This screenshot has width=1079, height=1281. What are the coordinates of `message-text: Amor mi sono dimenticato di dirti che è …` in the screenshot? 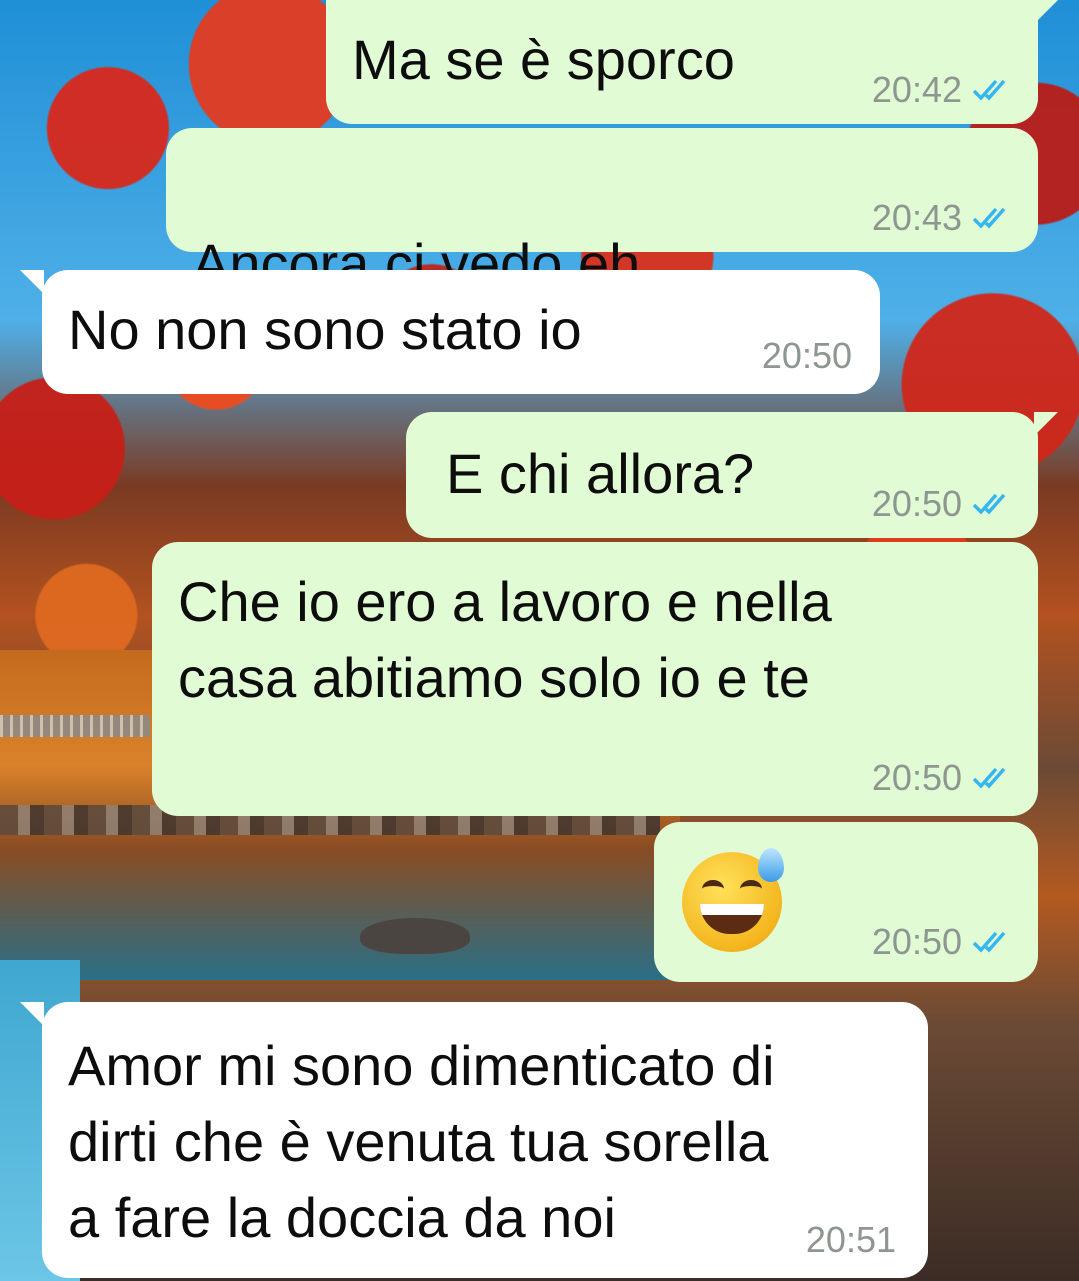 It's located at (421, 1141).